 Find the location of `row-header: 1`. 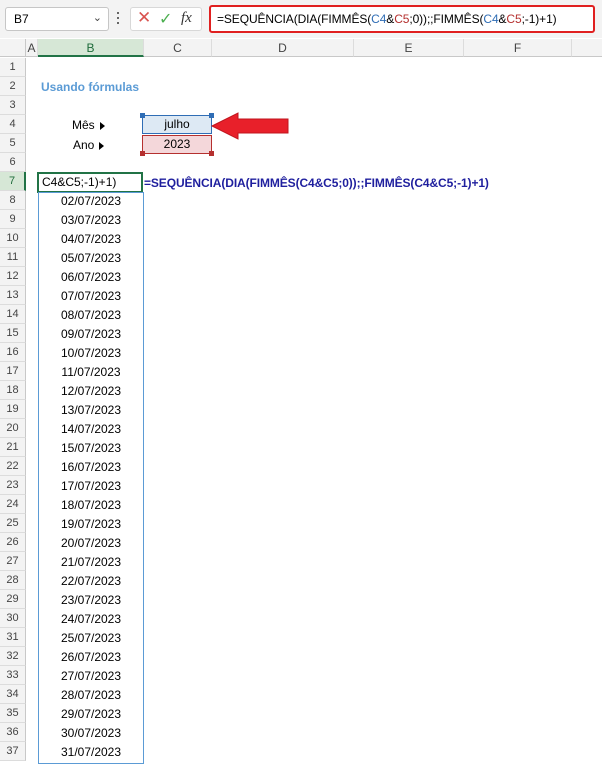

row-header: 1 is located at coordinates (13, 67).